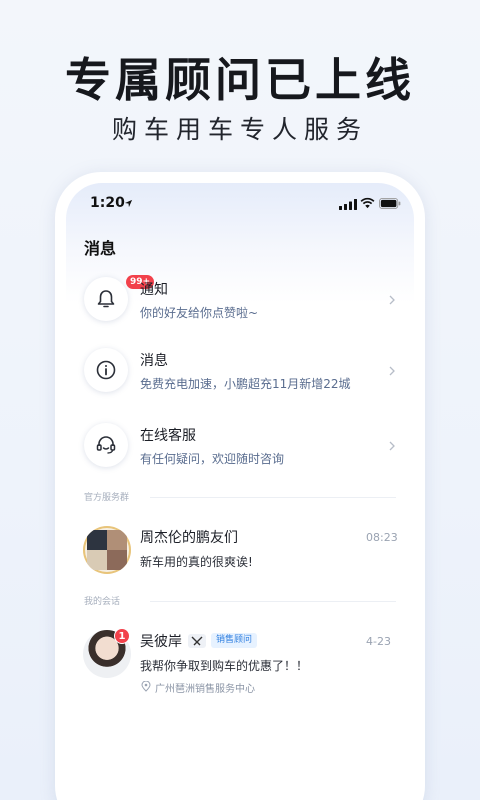 Image resolution: width=480 pixels, height=800 pixels. What do you see at coordinates (224, 666) in the screenshot?
I see `personal-chat-message: 我帮你争取到购车的优惠了！！` at bounding box center [224, 666].